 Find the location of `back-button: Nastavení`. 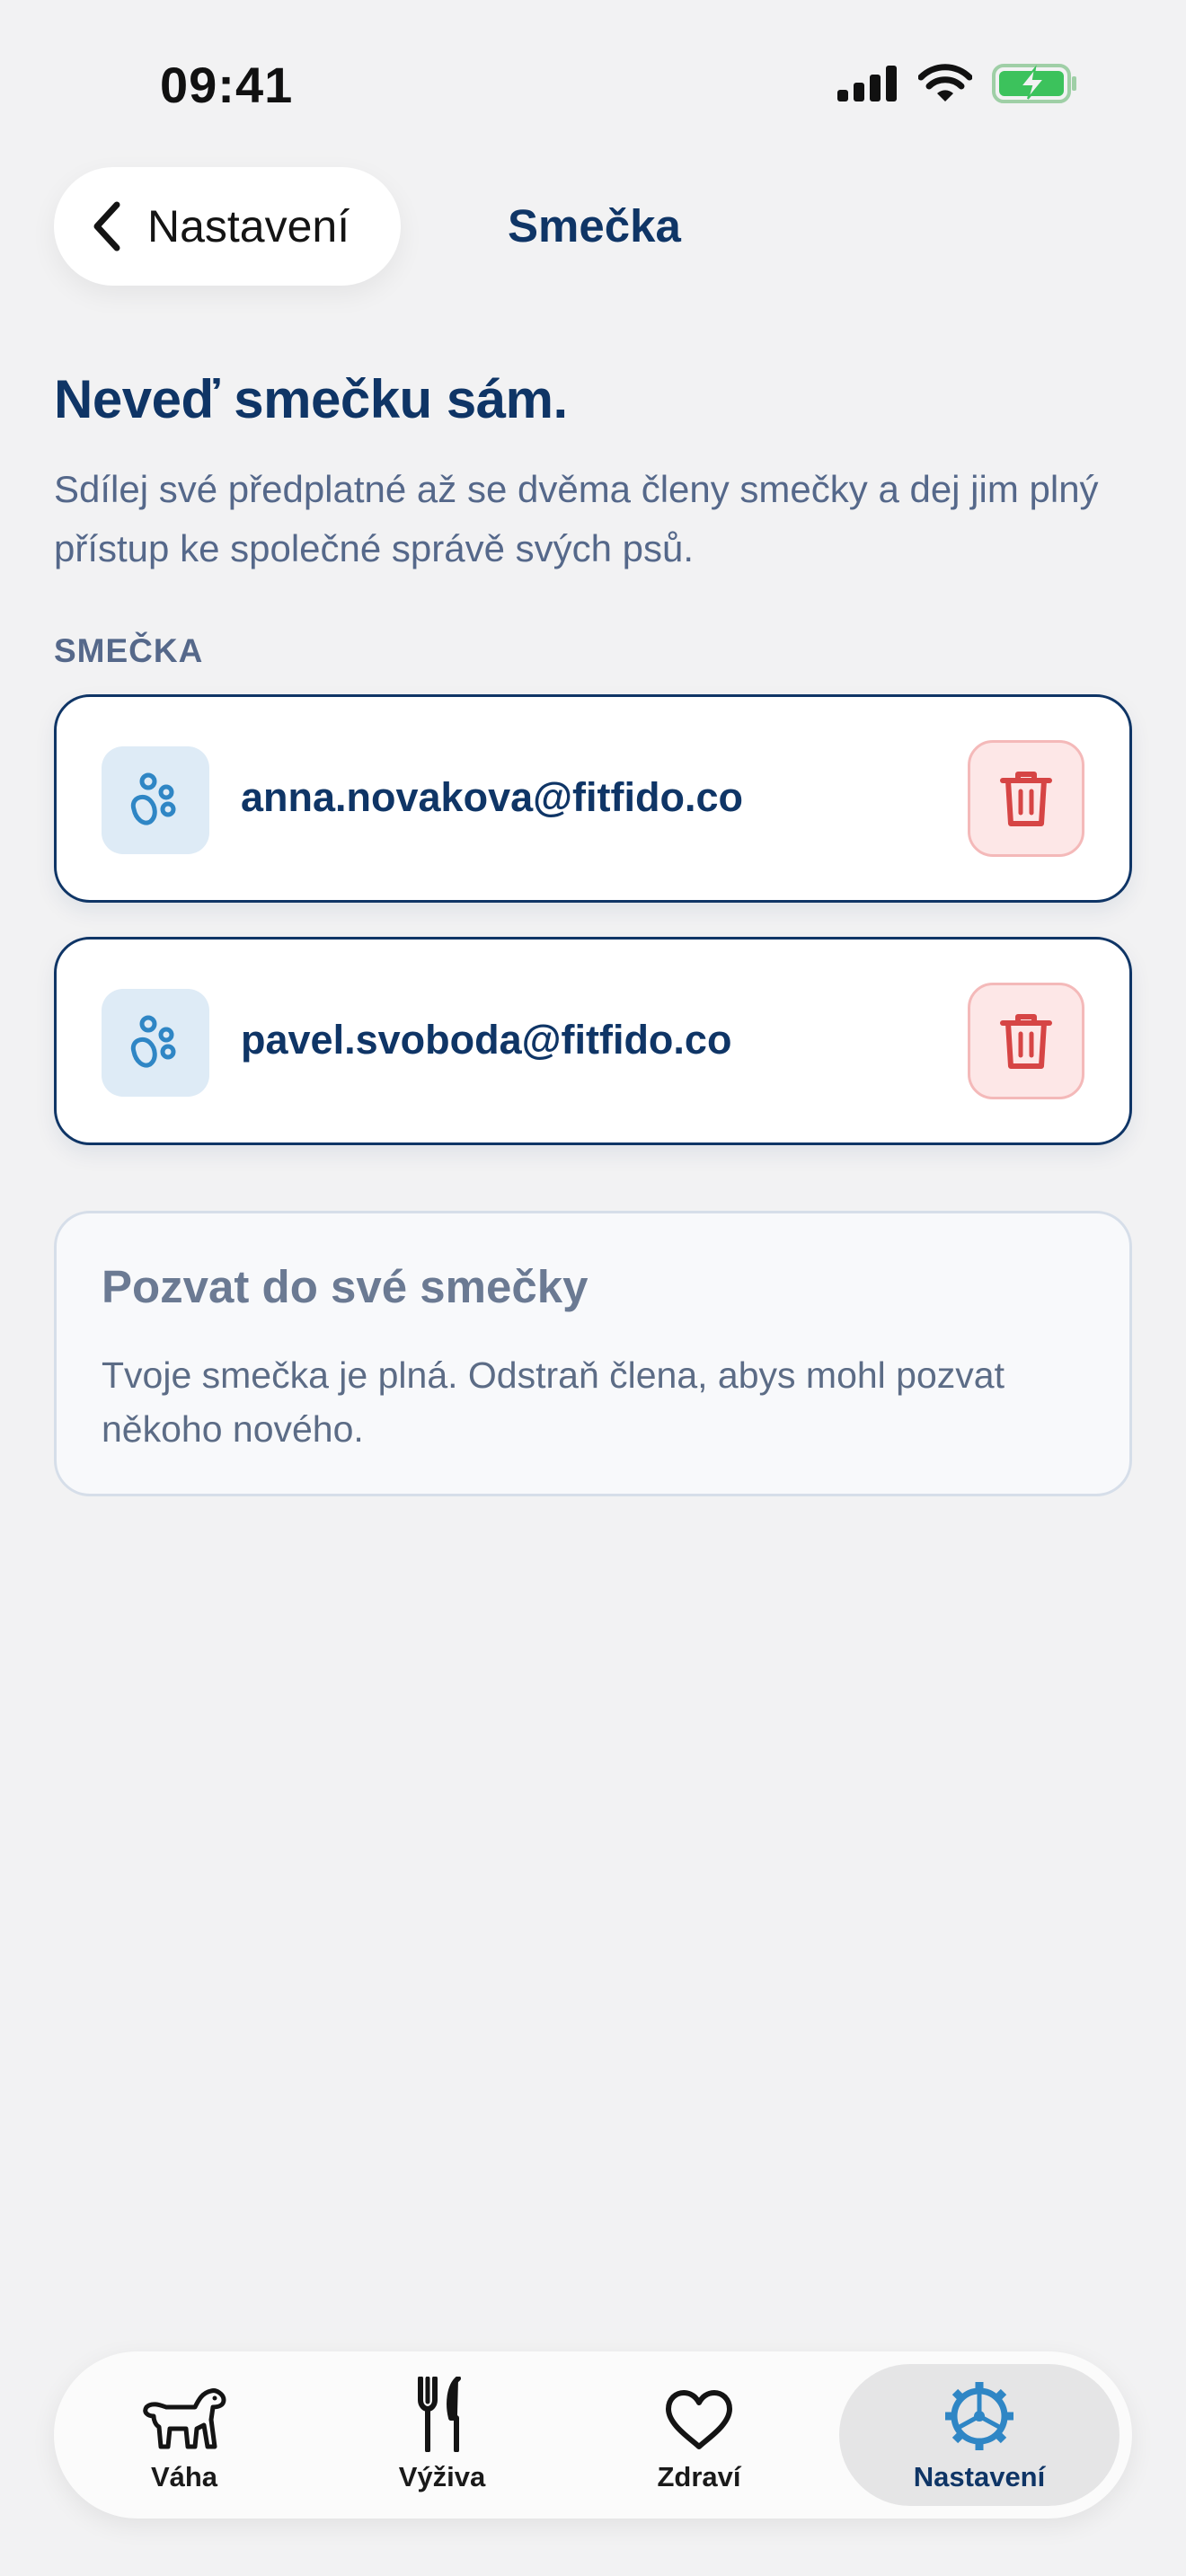

back-button: Nastavení is located at coordinates (227, 226).